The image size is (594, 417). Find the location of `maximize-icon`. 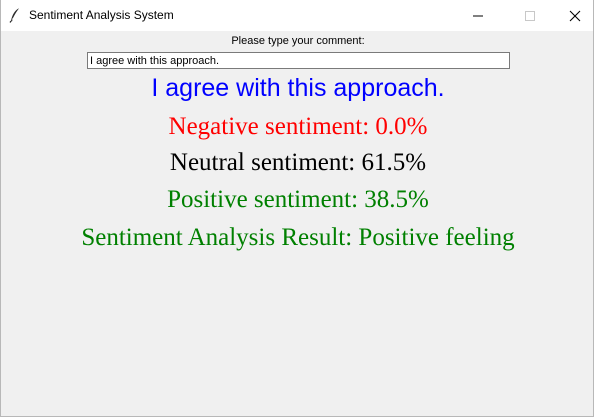

maximize-icon is located at coordinates (530, 16).